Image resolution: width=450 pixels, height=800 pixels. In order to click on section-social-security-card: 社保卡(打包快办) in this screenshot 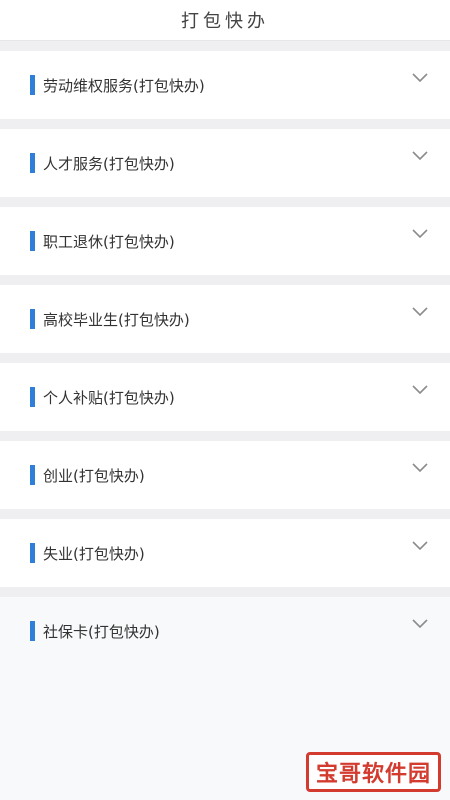, I will do `click(225, 626)`.